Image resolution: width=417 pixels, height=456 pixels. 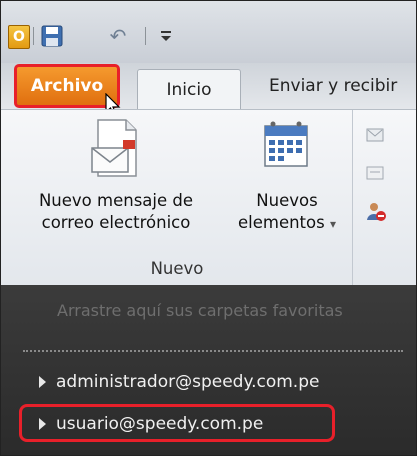 What do you see at coordinates (376, 211) in the screenshot?
I see `junk-icon` at bounding box center [376, 211].